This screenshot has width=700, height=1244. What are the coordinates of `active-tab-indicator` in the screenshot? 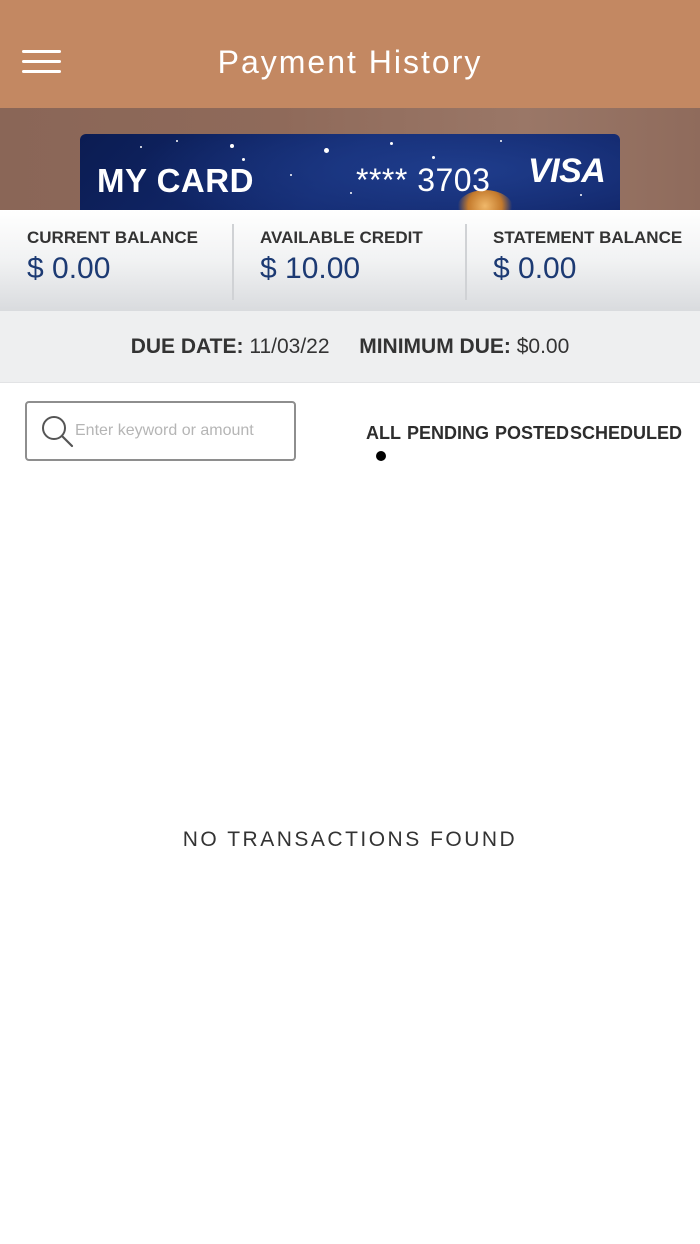 It's located at (381, 456).